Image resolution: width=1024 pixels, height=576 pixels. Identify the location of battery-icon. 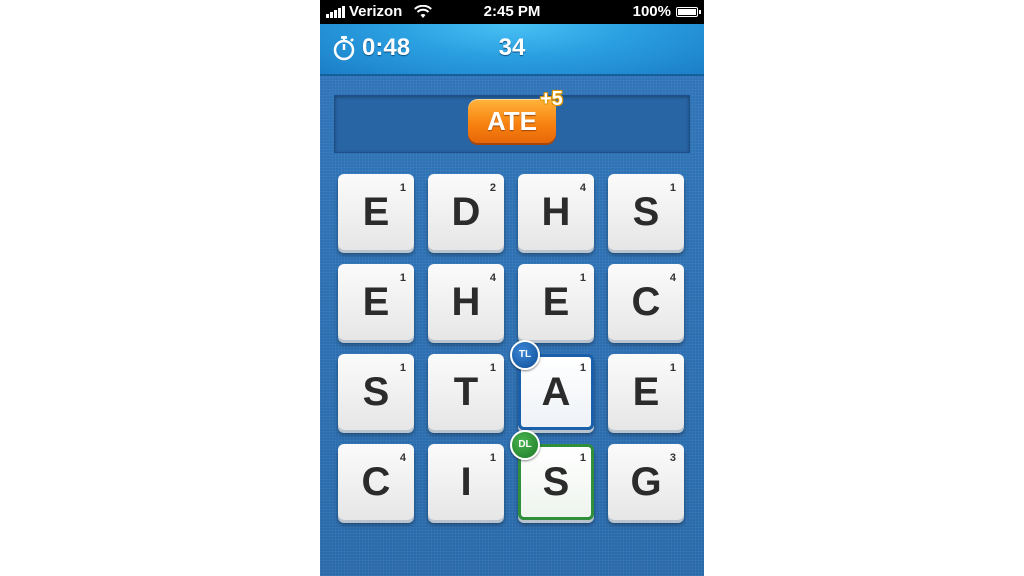
(688, 11).